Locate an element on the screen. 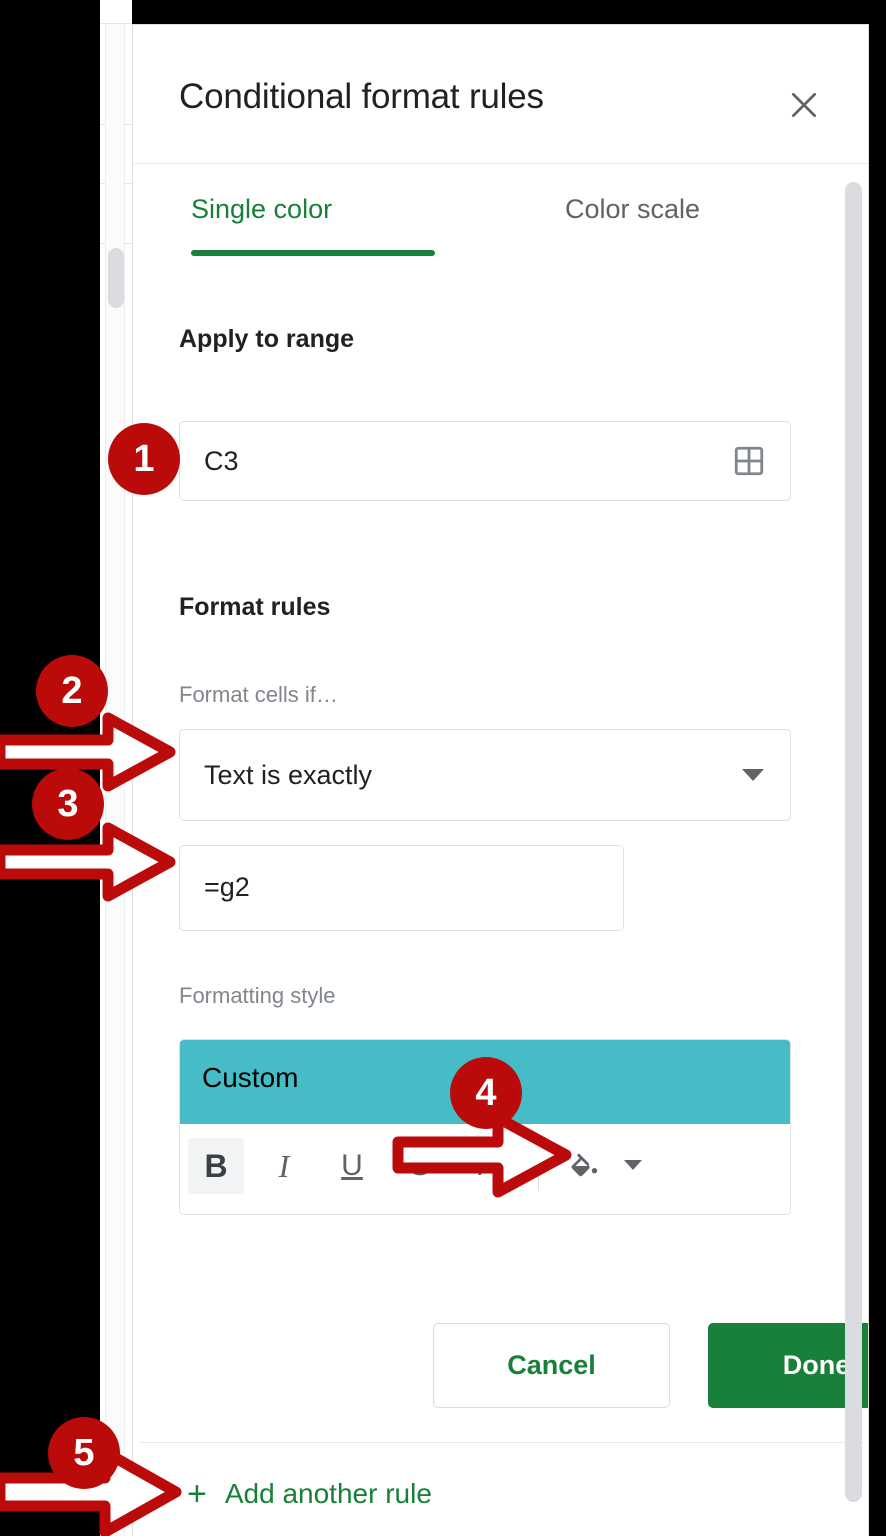 The width and height of the screenshot is (886, 1536). condition-type-dropdown: Text is exactly is located at coordinates (485, 775).